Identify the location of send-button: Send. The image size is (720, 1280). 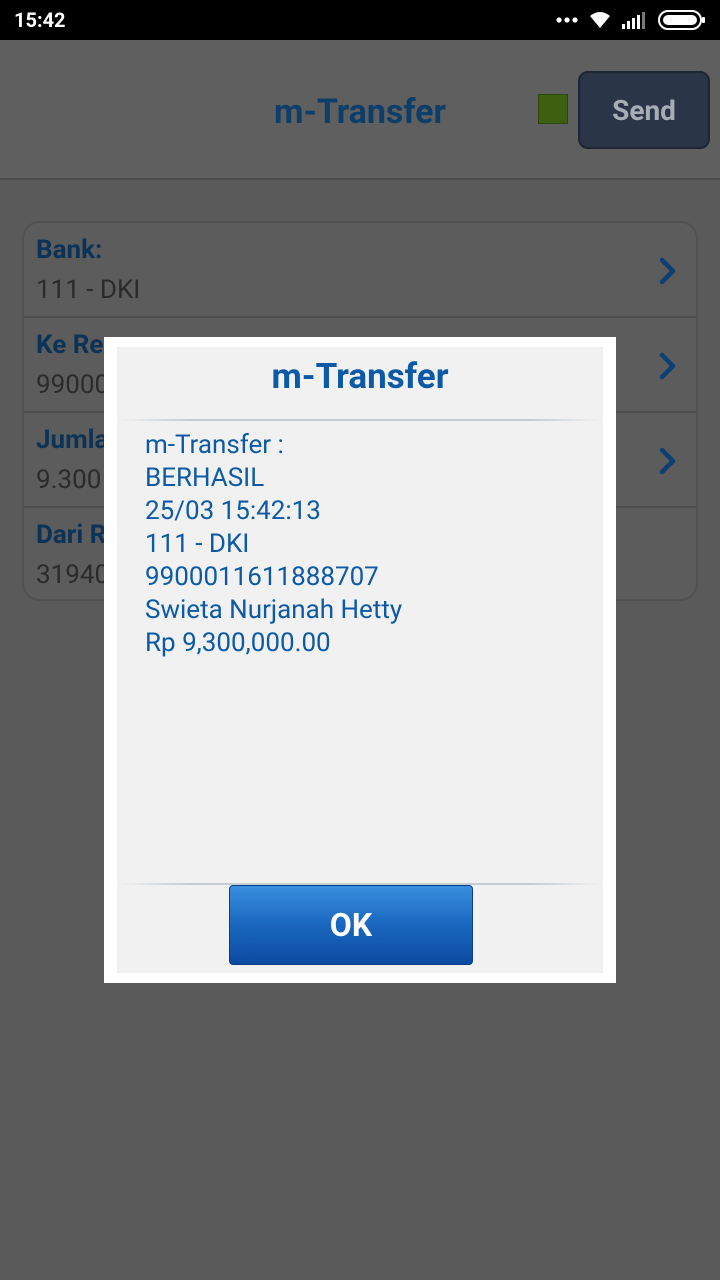
(644, 110).